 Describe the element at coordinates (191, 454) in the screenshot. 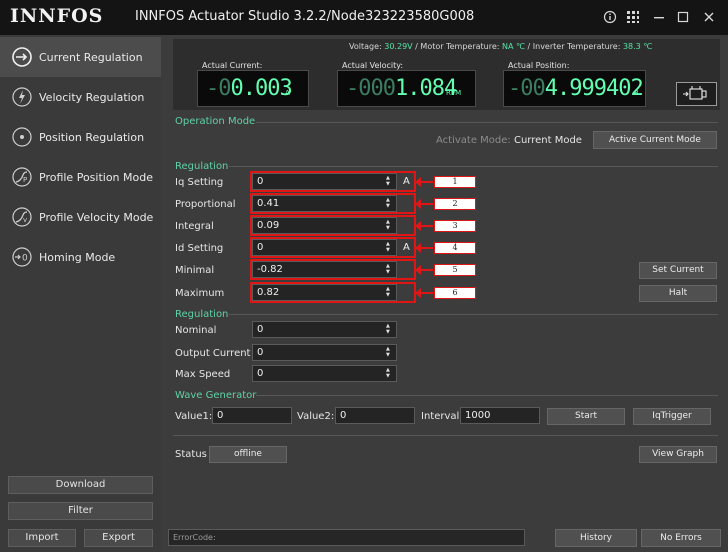

I see `status-label: Status` at that location.